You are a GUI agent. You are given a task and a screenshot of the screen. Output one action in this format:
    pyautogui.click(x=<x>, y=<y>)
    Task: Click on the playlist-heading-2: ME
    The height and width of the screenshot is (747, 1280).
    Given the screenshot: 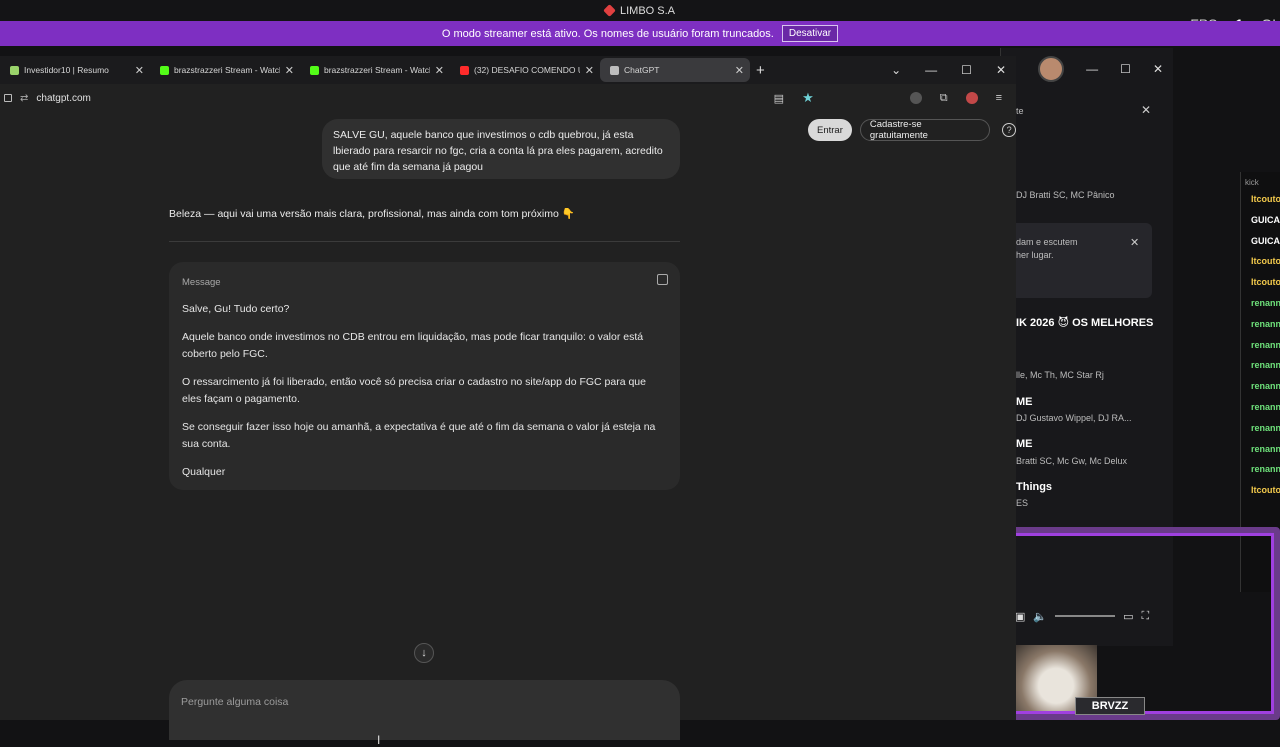 What is the action you would take?
    pyautogui.click(x=1024, y=402)
    